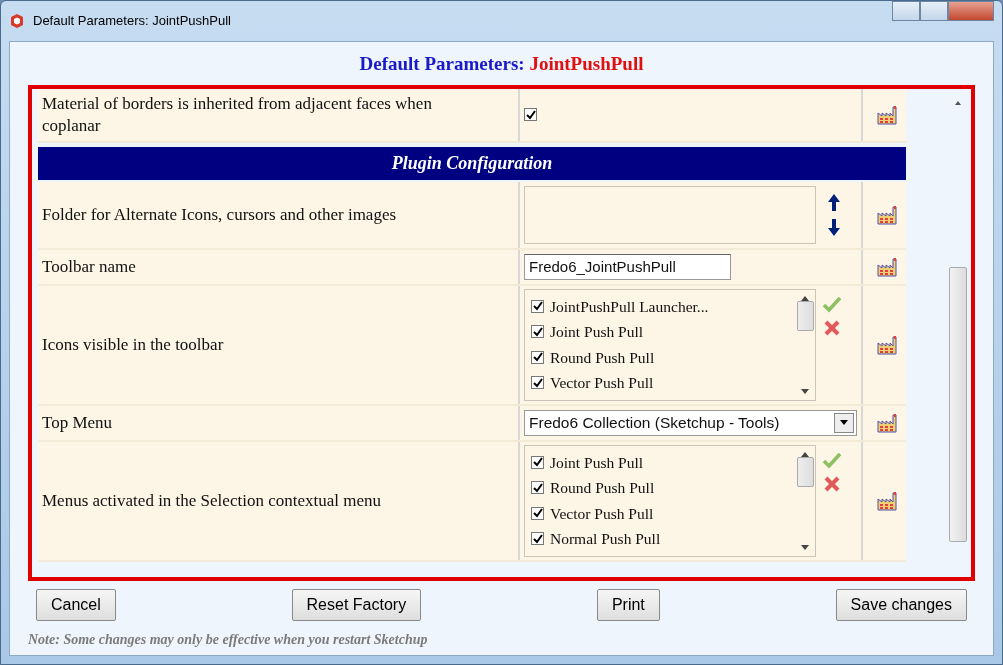  What do you see at coordinates (211, 500) in the screenshot?
I see `parameter-label: Menus activated in the Selection contextual menu` at bounding box center [211, 500].